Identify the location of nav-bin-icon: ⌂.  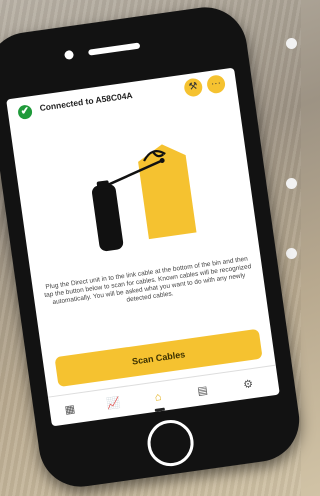
(158, 397).